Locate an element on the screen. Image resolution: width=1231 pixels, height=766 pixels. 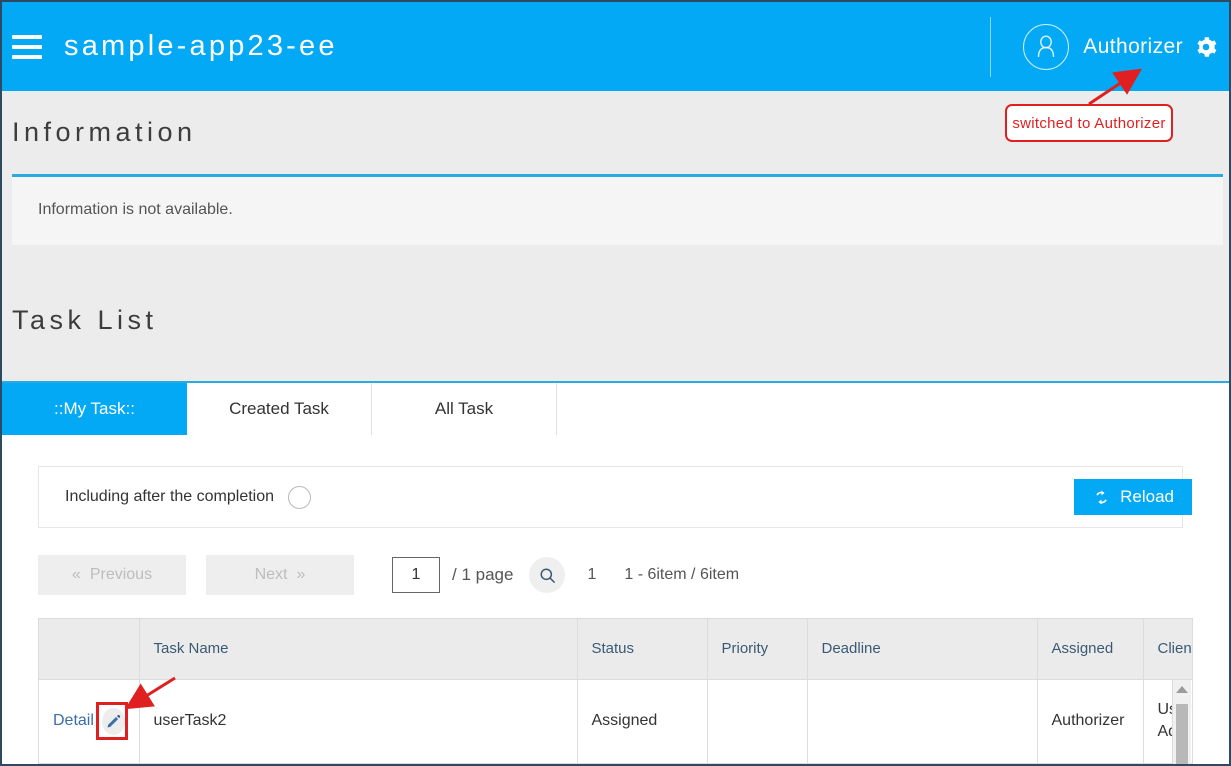
filter-bar: Including after the completion Reload is located at coordinates (615, 497).